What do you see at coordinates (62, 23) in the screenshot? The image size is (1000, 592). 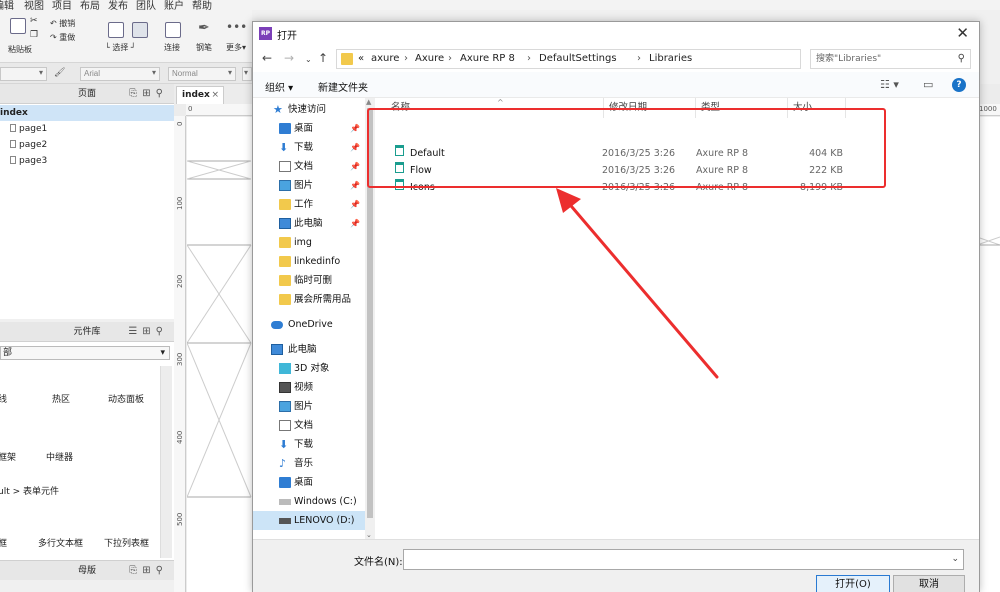 I see `undo-button: ↶ 撤销` at bounding box center [62, 23].